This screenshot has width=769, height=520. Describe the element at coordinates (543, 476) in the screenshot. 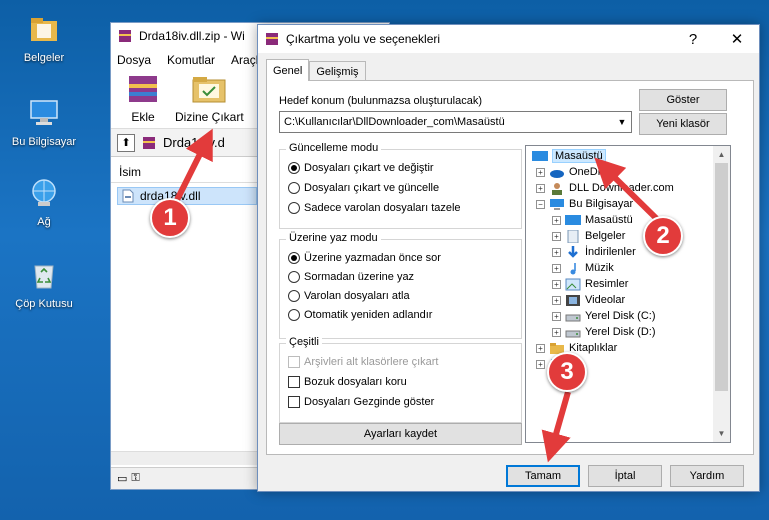

I see `ok-button: Tamam` at that location.